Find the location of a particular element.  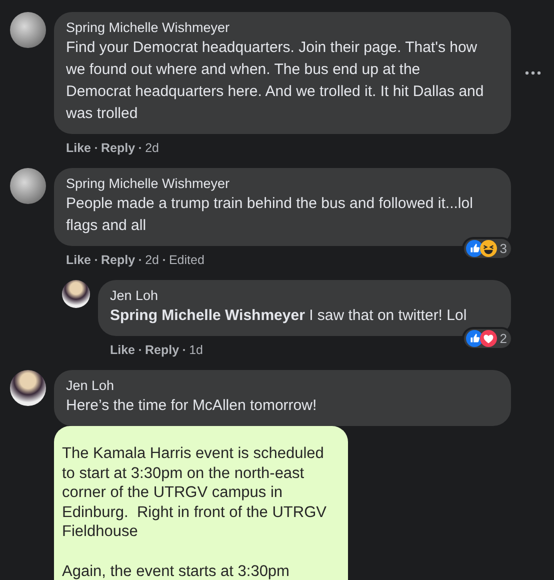

reaction-number: 3 is located at coordinates (503, 248).